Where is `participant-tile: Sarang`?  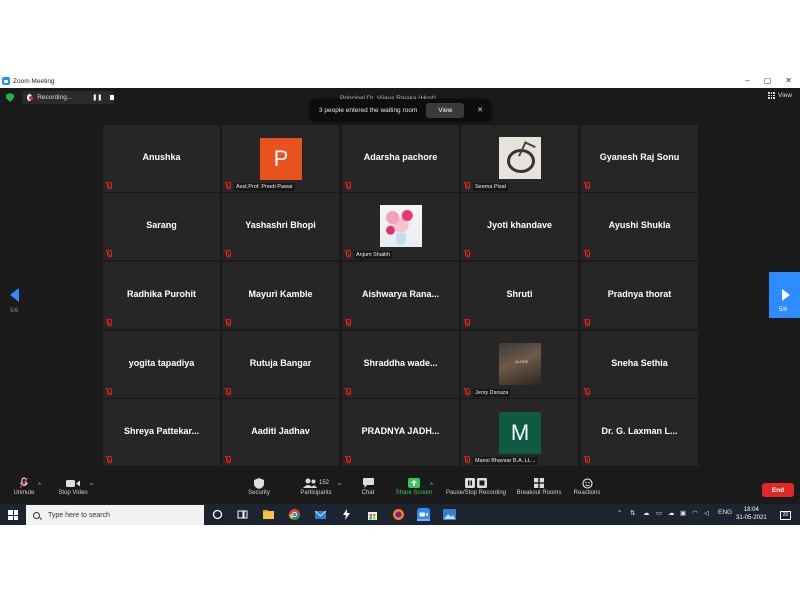
participant-tile: Sarang is located at coordinates (161, 226).